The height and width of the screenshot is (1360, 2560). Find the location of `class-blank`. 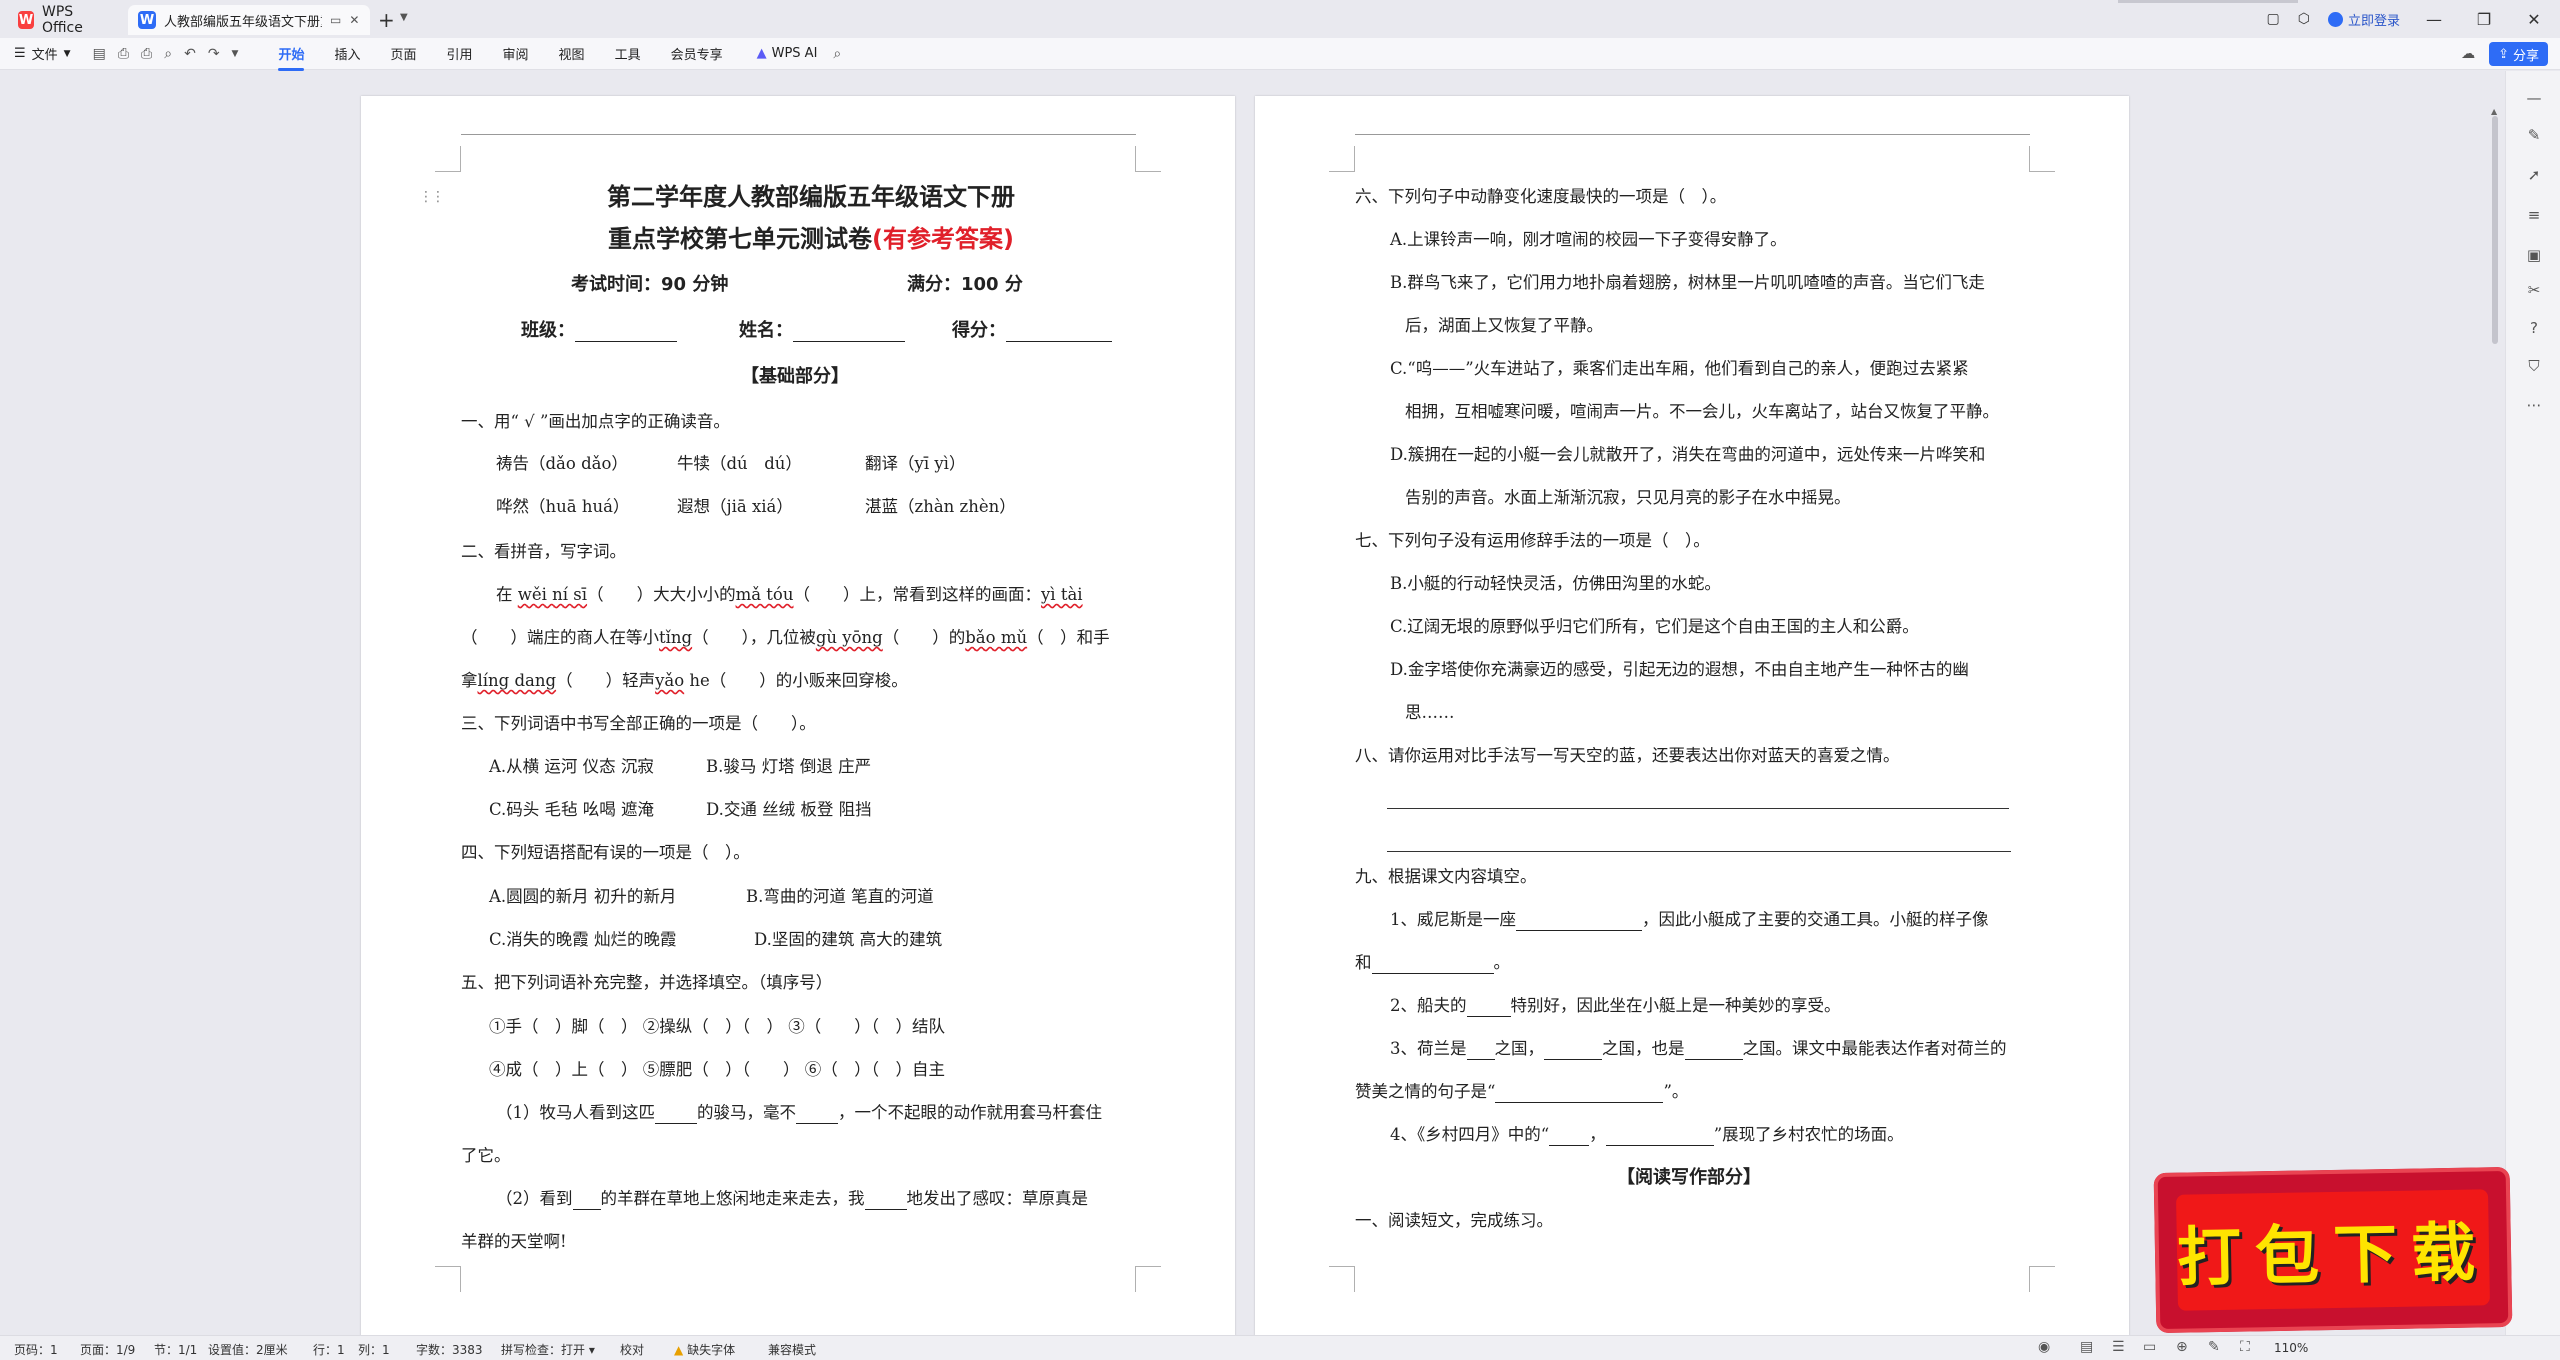

class-blank is located at coordinates (626, 333).